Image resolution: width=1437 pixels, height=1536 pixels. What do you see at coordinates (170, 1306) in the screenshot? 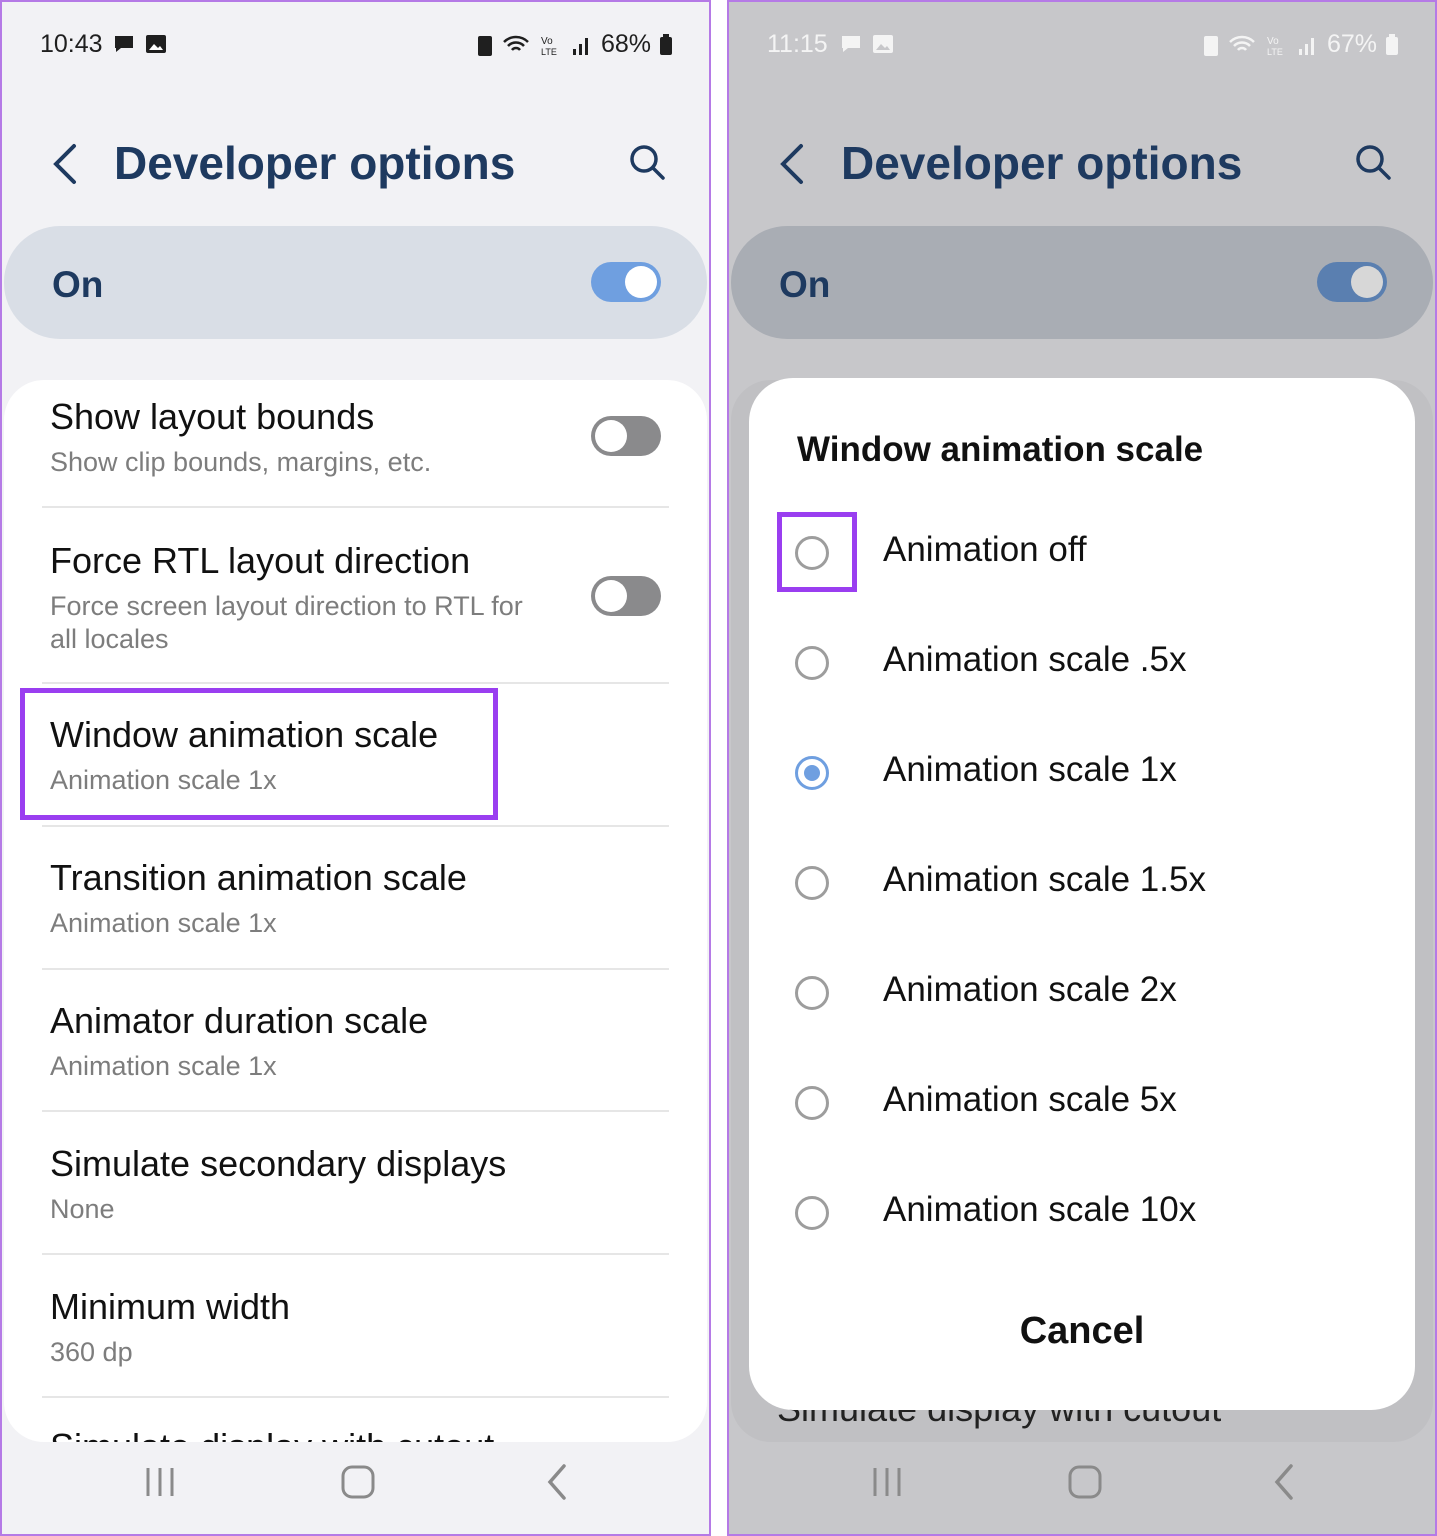
I see `item-title: Minimum width` at bounding box center [170, 1306].